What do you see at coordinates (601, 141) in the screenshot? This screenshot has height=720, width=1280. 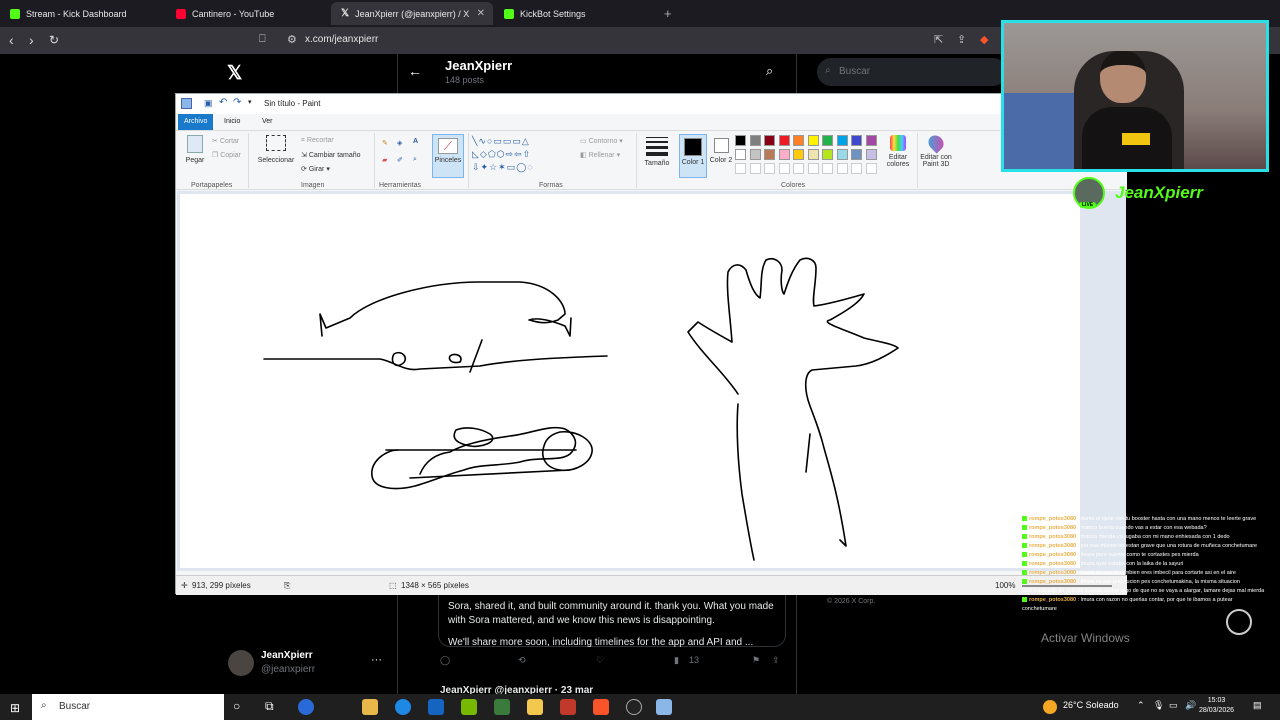 I see `outline-button: ▭ Contorno ▾` at bounding box center [601, 141].